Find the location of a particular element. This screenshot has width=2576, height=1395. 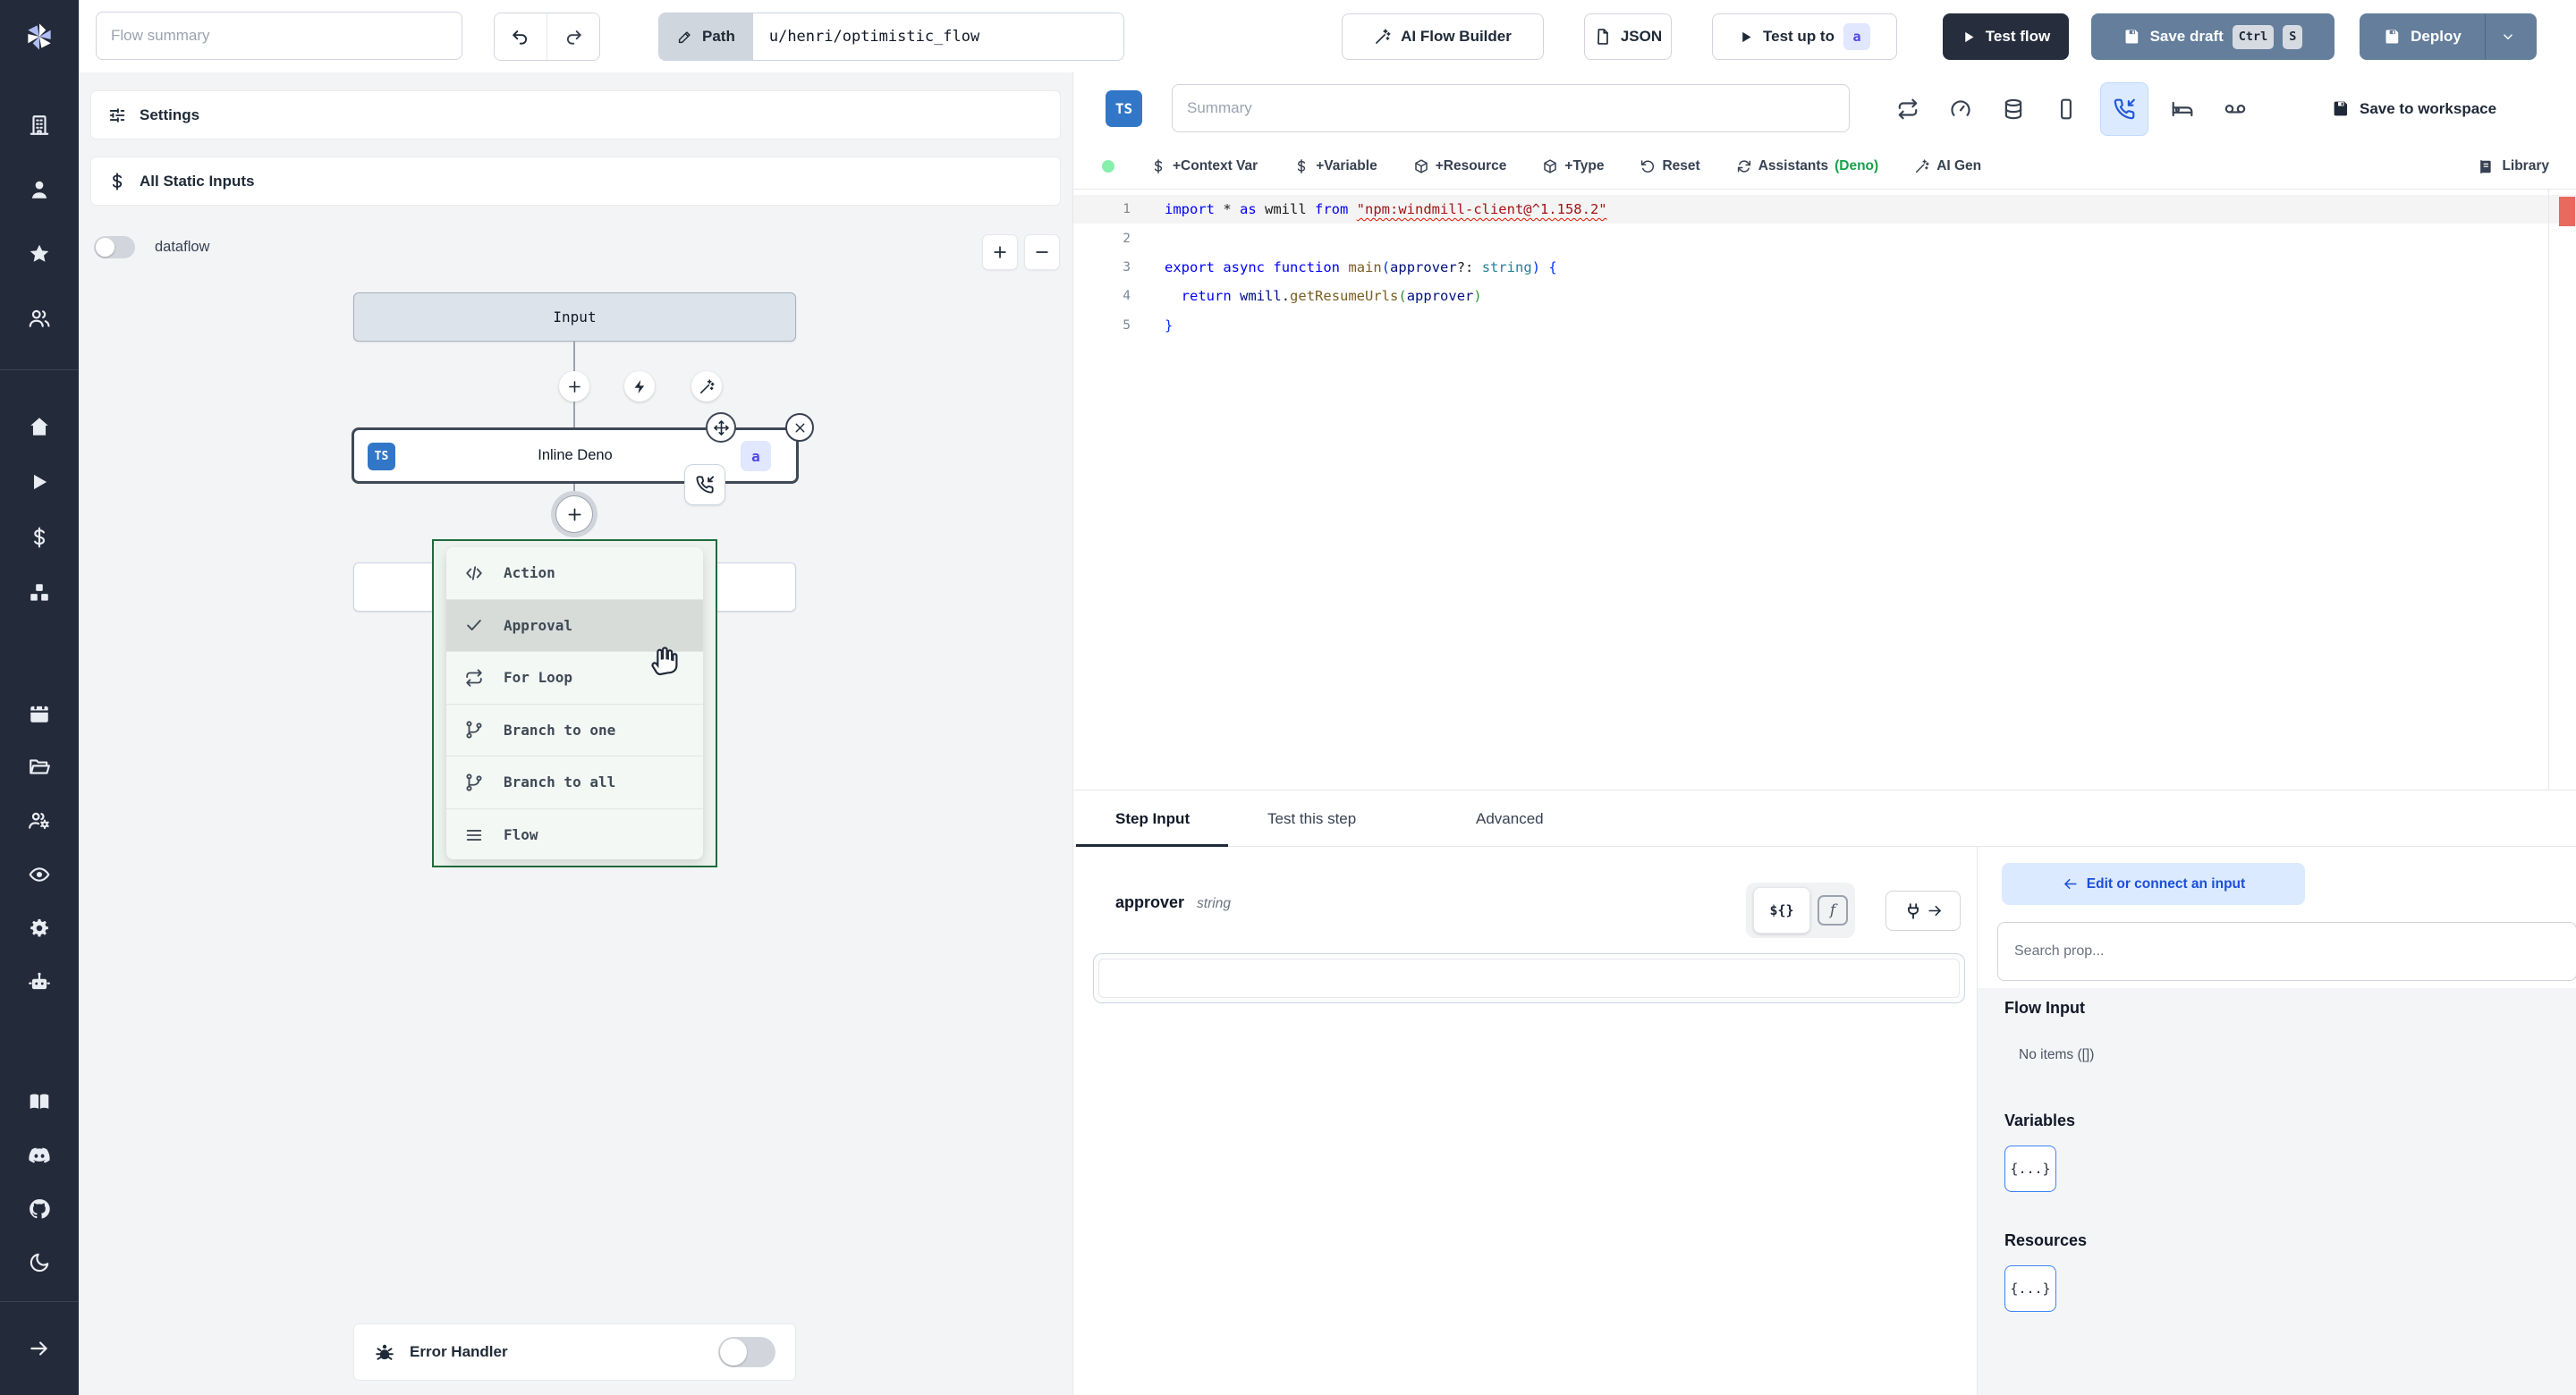

database-toolbar-button is located at coordinates (2013, 109).